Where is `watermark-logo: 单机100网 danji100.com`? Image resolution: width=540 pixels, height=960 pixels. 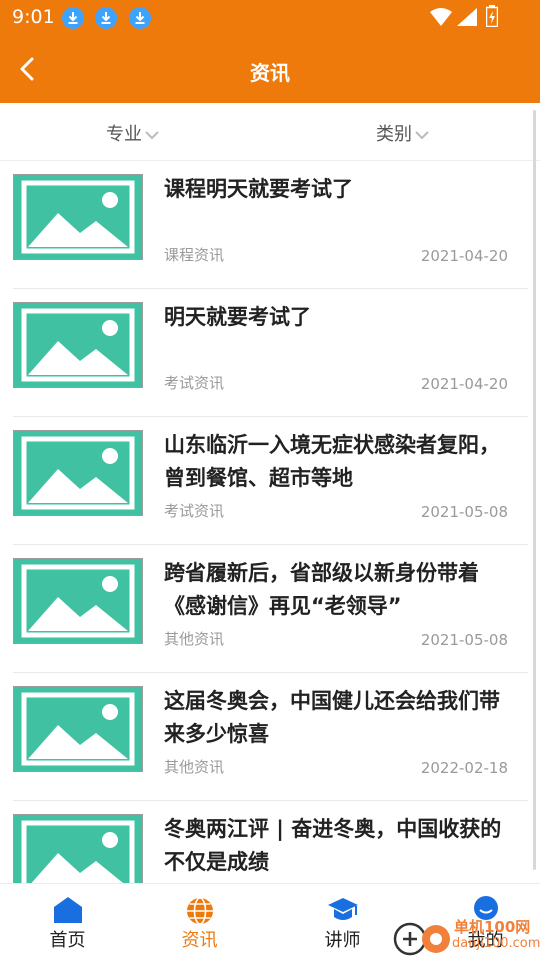
watermark-logo: 单机100网 danji100.com is located at coordinates (466, 936).